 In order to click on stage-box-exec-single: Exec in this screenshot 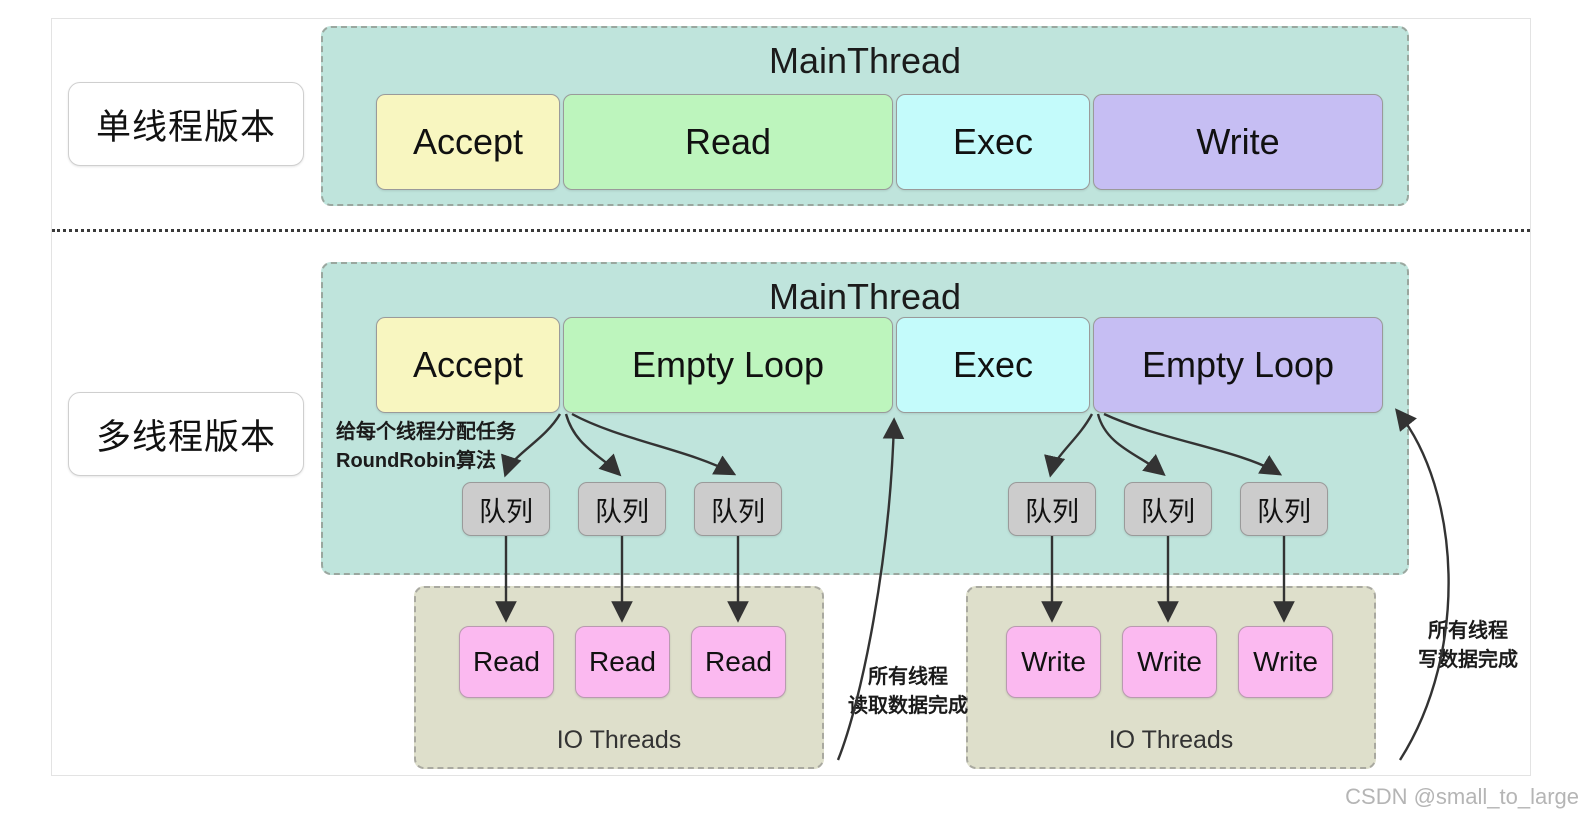, I will do `click(993, 142)`.